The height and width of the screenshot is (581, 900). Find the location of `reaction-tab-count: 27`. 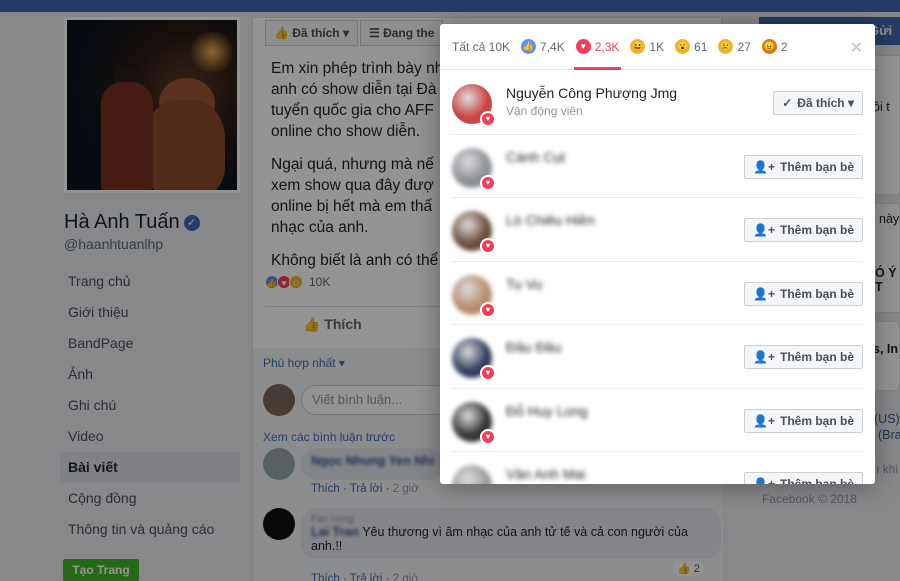

reaction-tab-count: 27 is located at coordinates (744, 46).